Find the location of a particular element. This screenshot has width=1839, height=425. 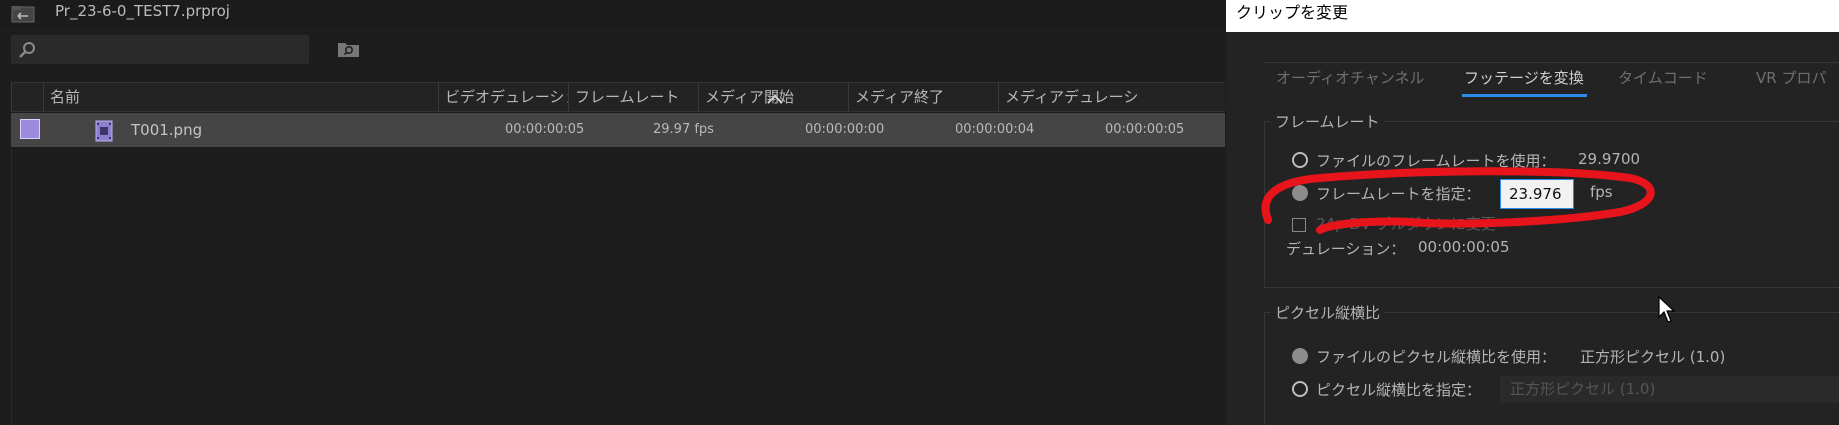

assume-frame-rate-label: フレームレートを指定： is located at coordinates (1398, 194).